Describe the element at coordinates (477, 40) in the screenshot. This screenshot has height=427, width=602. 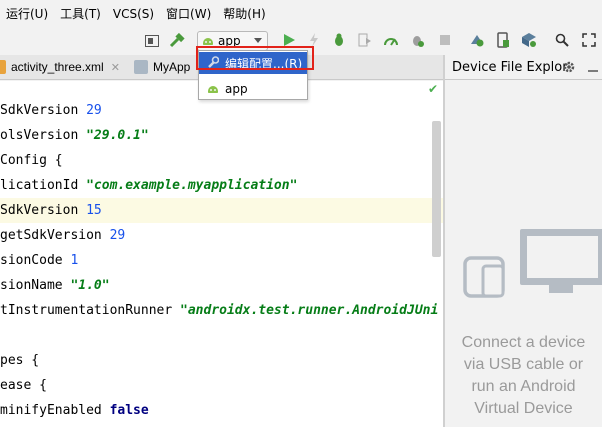
I see `sync-gradle-icon` at that location.